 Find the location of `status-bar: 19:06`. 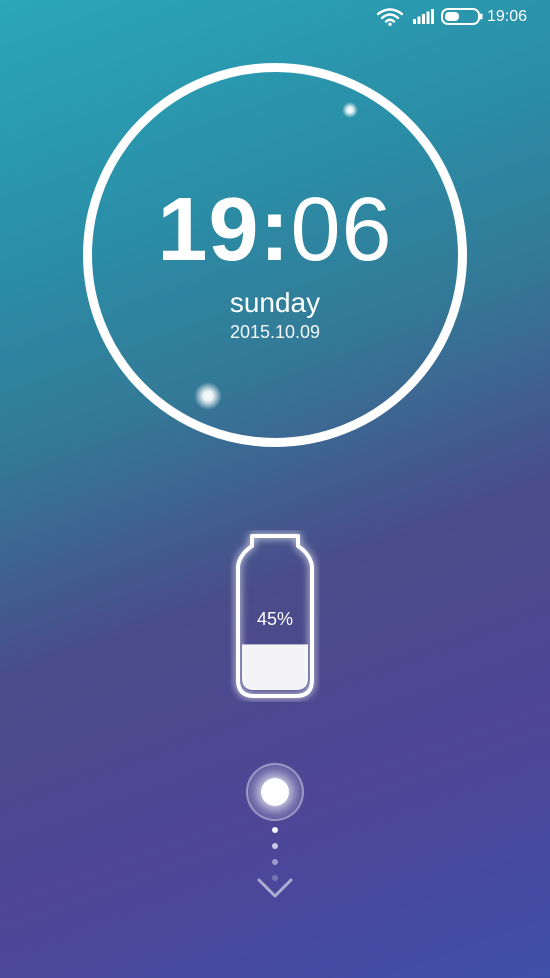

status-bar: 19:06 is located at coordinates (275, 17).